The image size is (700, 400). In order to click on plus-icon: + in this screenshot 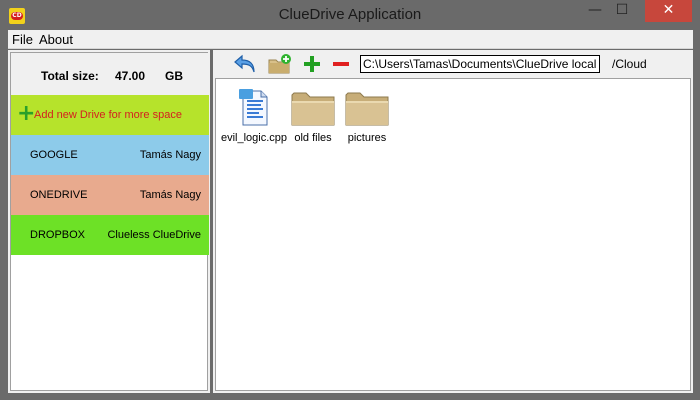, I will do `click(26, 113)`.